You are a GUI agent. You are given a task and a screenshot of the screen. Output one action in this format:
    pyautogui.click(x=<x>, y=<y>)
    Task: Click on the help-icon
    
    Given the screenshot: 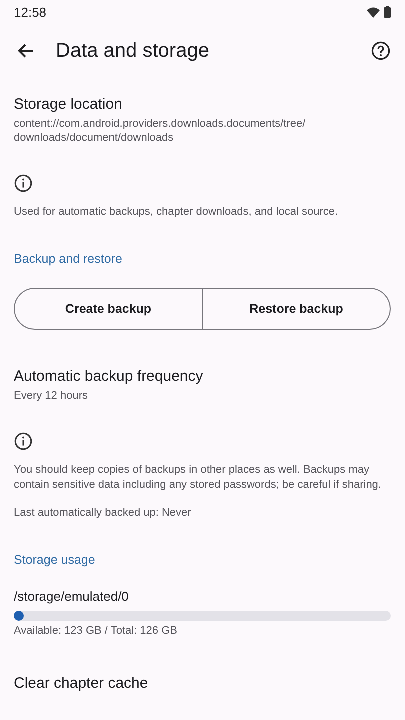 What is the action you would take?
    pyautogui.click(x=381, y=51)
    